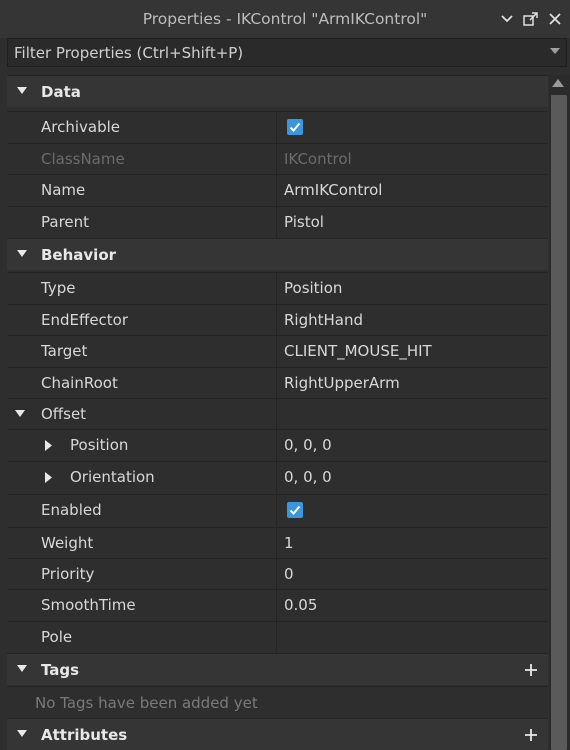  Describe the element at coordinates (277, 91) in the screenshot. I see `section-data: Data` at that location.